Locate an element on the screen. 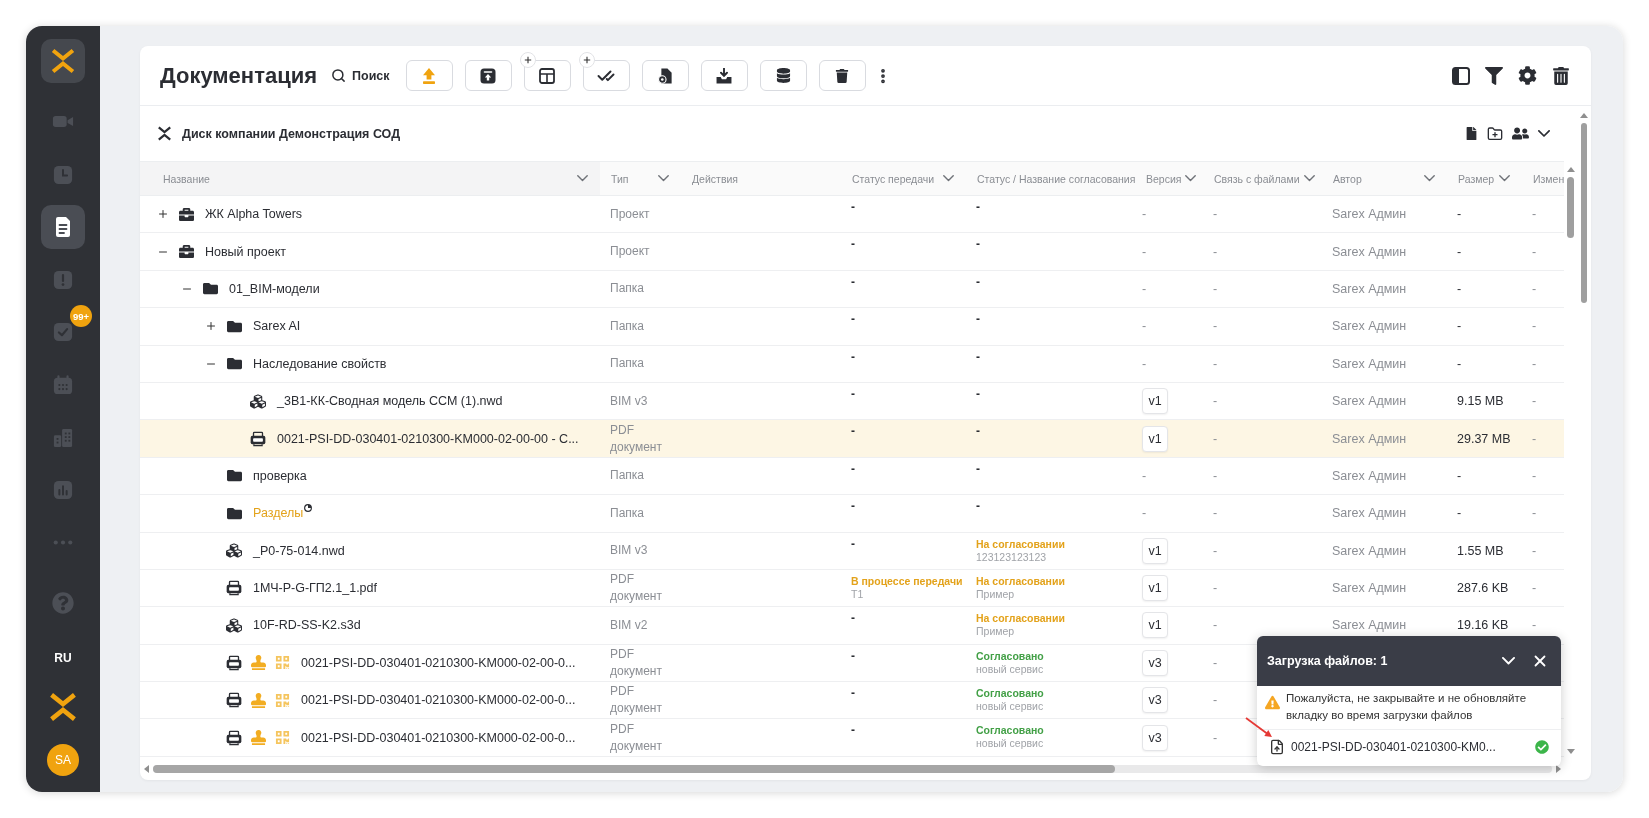  item-name: Новый проект is located at coordinates (246, 251).